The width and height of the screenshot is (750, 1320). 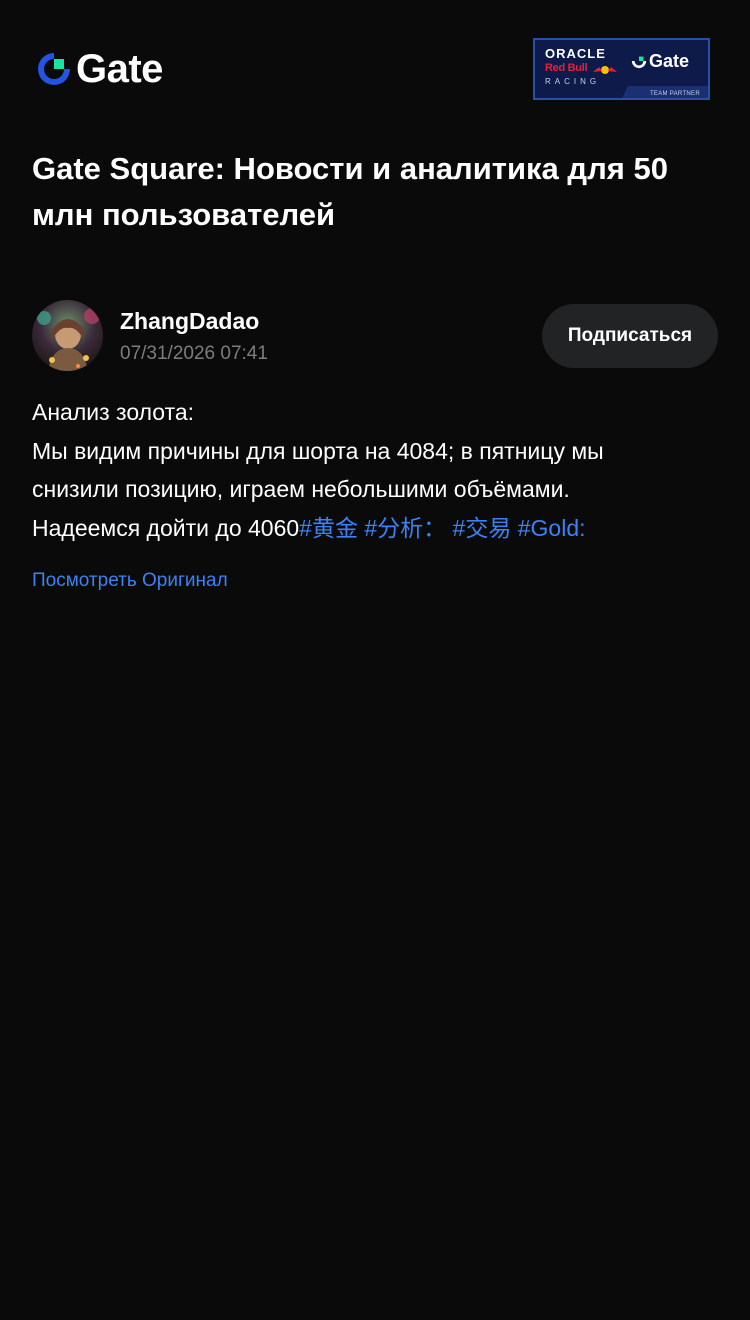 What do you see at coordinates (194, 353) in the screenshot?
I see `post-timestamp: 07/31/2026 07:41` at bounding box center [194, 353].